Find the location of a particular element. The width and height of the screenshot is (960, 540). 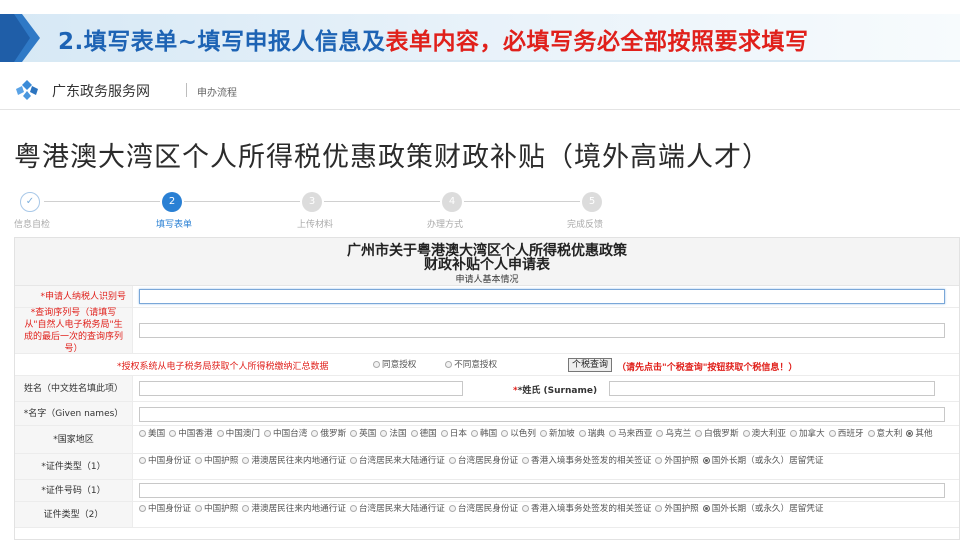

auth-label: *授权系统从电子税务局获取个人所得税缴纳汇总数据 is located at coordinates (223, 367).